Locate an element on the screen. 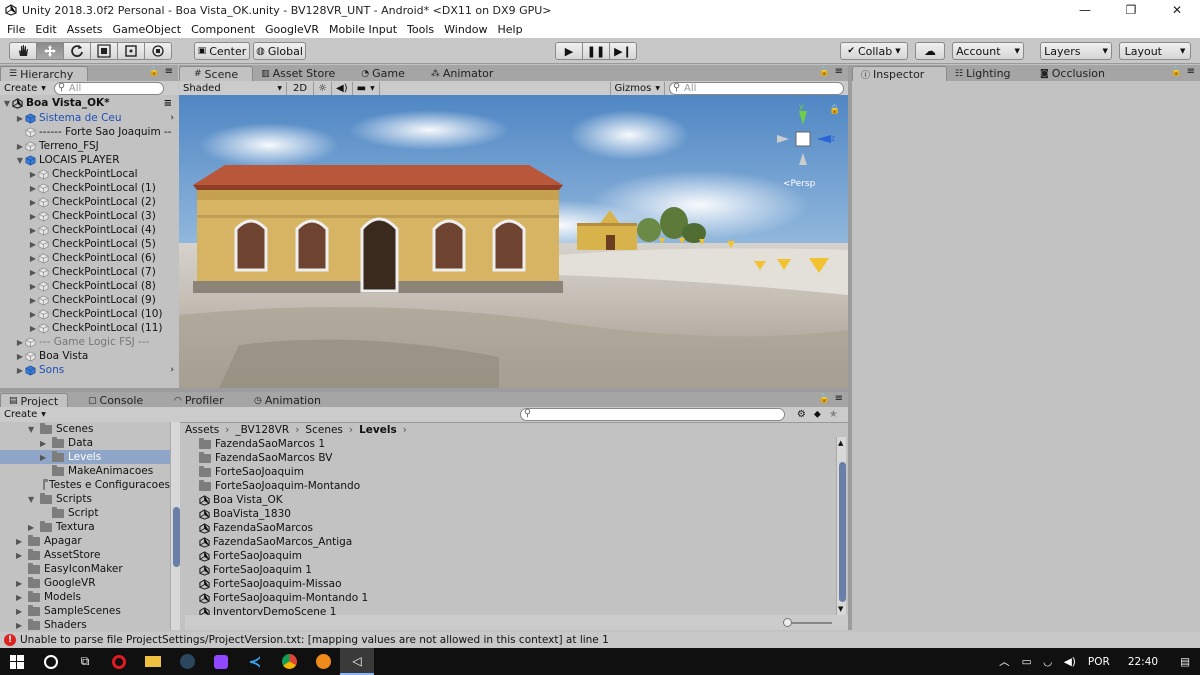  lighting-toggle: ☼ is located at coordinates (323, 88).